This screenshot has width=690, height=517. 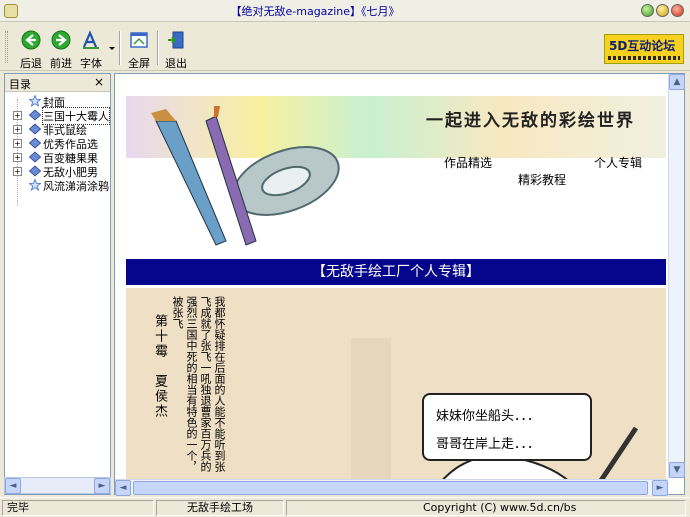 I want to click on font-label: 字体, so click(x=91, y=63).